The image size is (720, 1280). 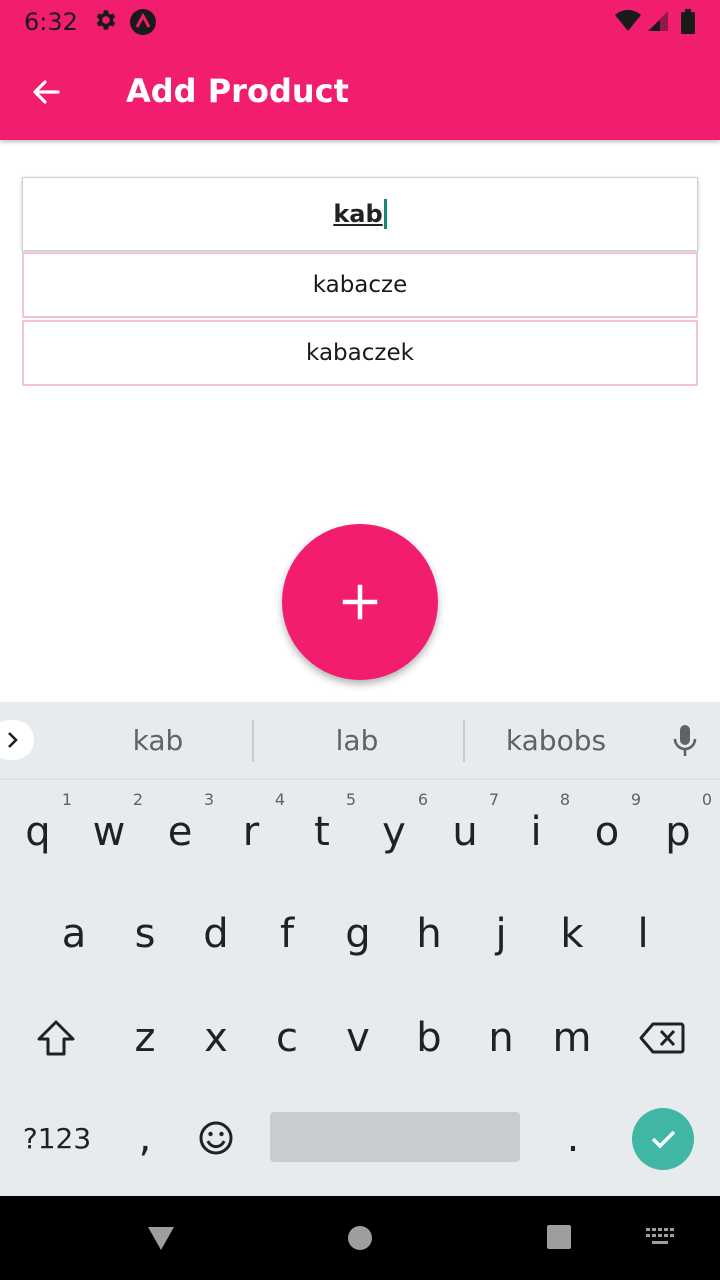 I want to click on key-m: m, so click(x=572, y=1038).